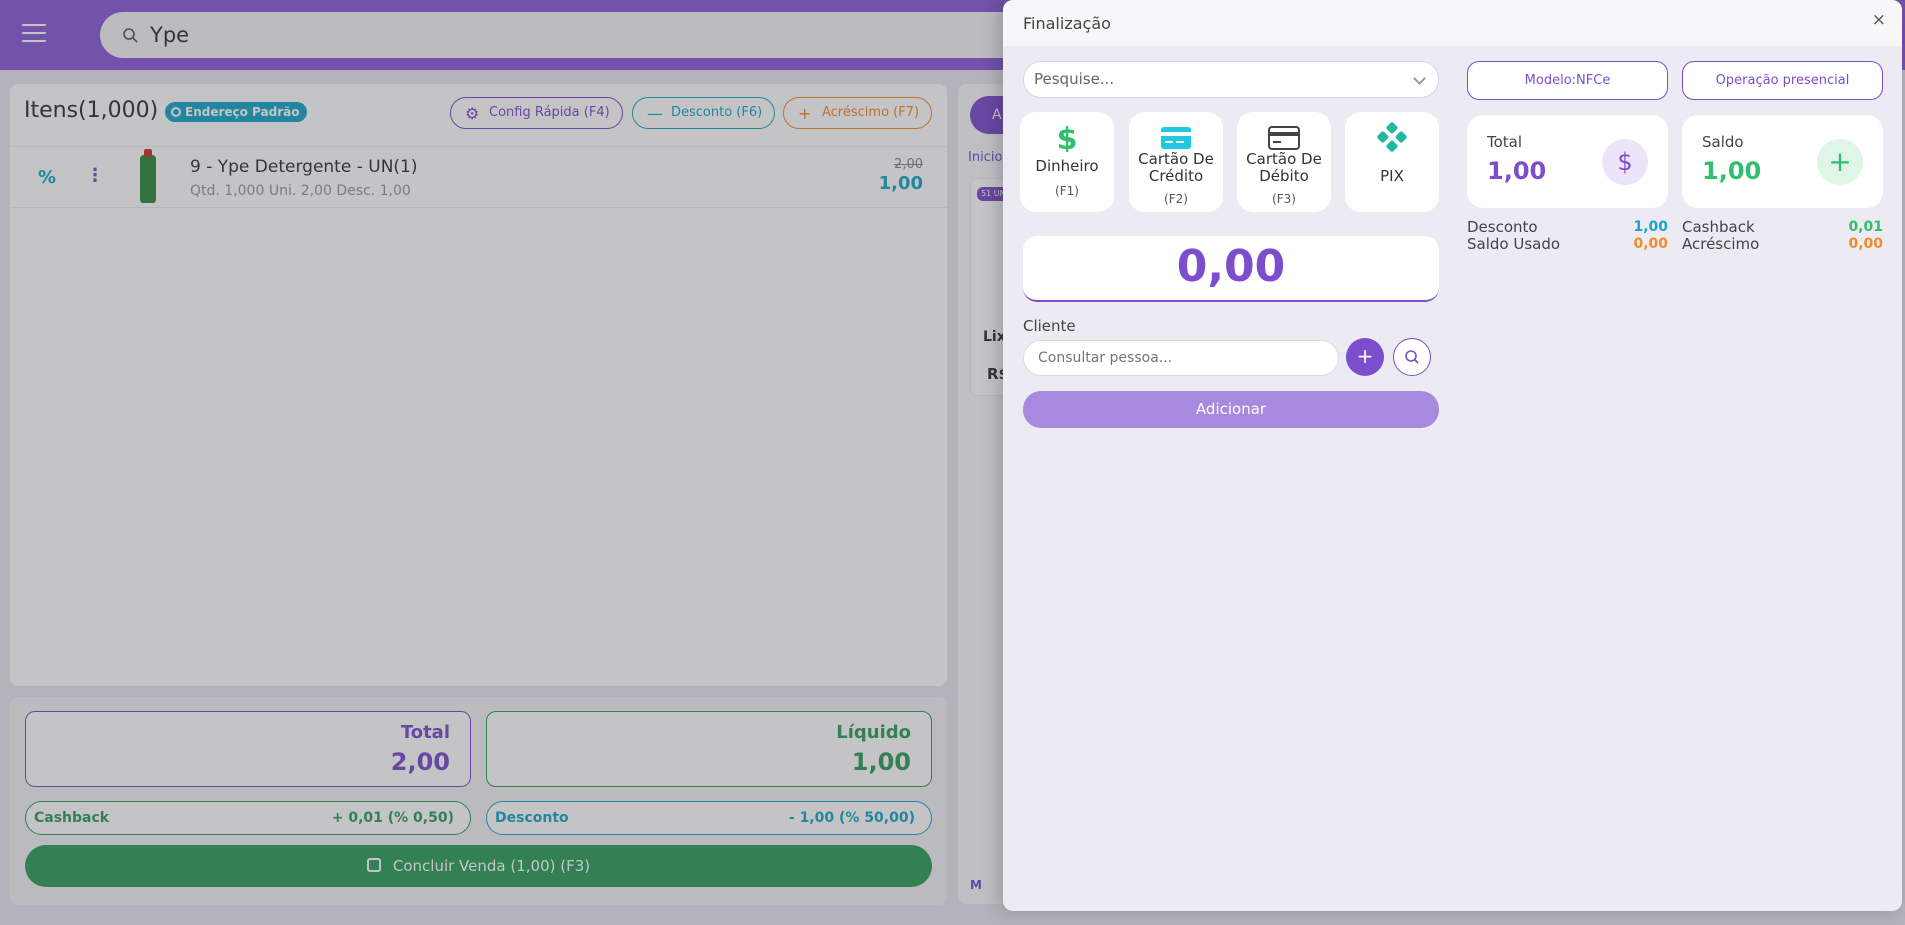 Image resolution: width=1905 pixels, height=925 pixels. I want to click on total-card-value: 1,00, so click(1517, 171).